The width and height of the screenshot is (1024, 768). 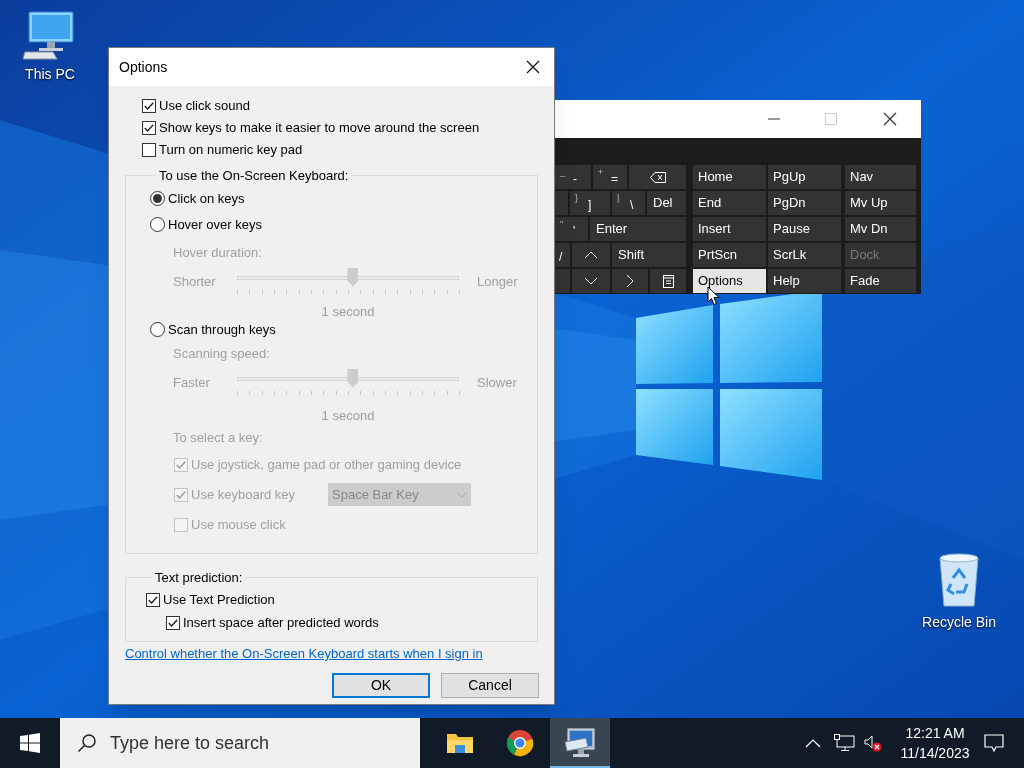 I want to click on slider-label: Slower, so click(x=497, y=382).